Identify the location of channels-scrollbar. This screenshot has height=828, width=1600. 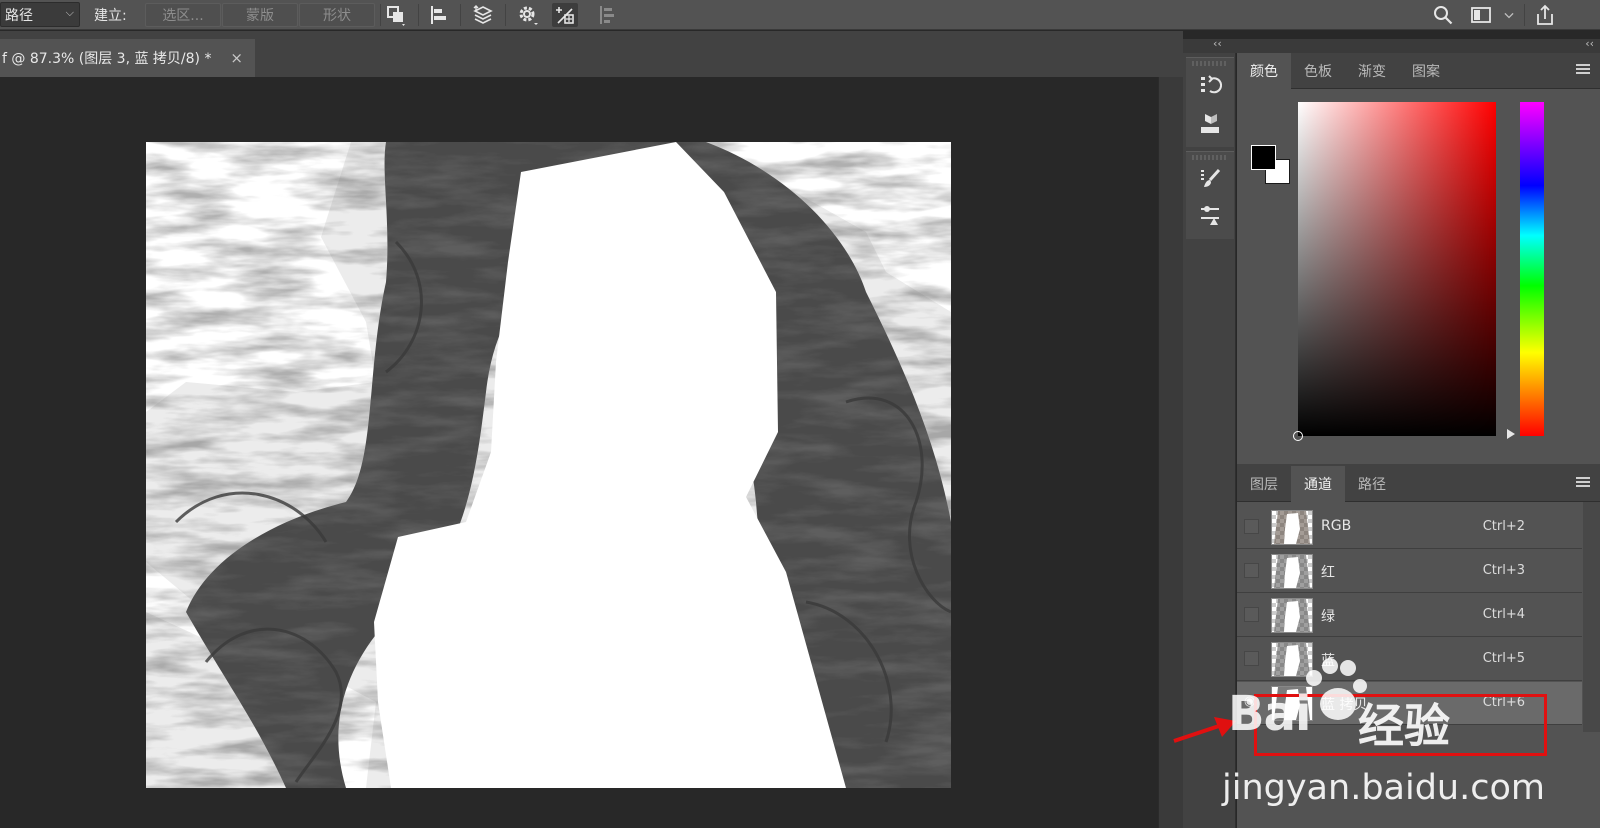
(1591, 617).